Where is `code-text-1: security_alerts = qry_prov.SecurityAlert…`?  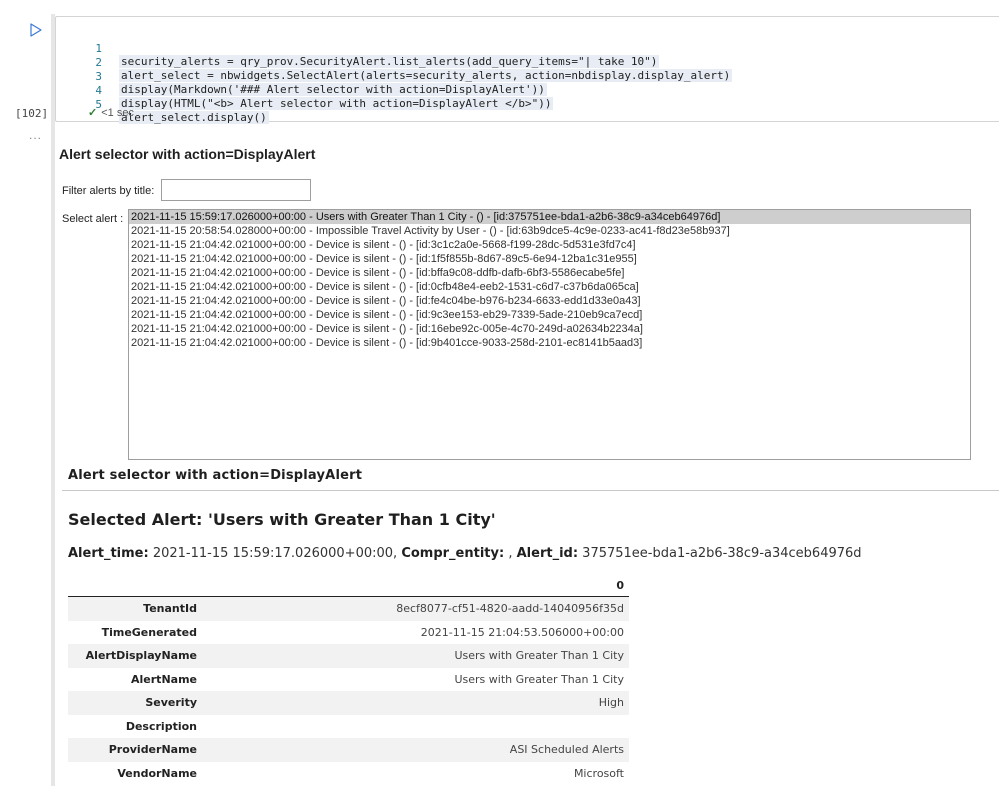
code-text-1: security_alerts = qry_prov.SecurityAlert… is located at coordinates (389, 61).